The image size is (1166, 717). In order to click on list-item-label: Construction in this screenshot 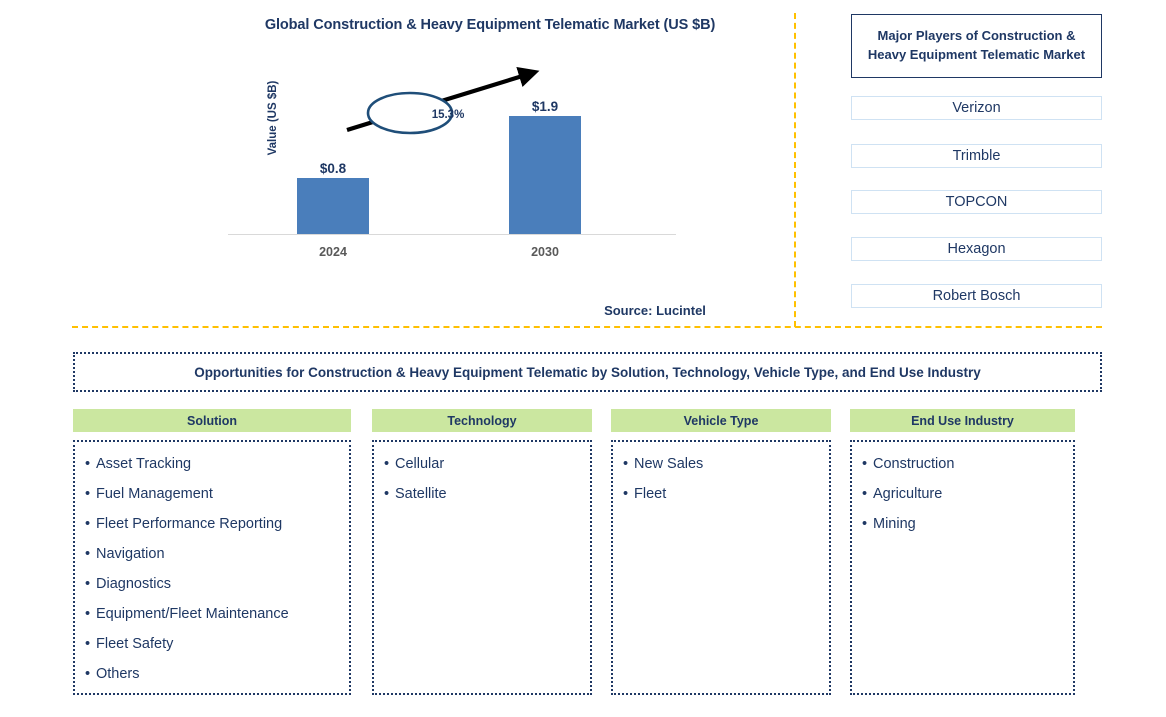, I will do `click(914, 464)`.